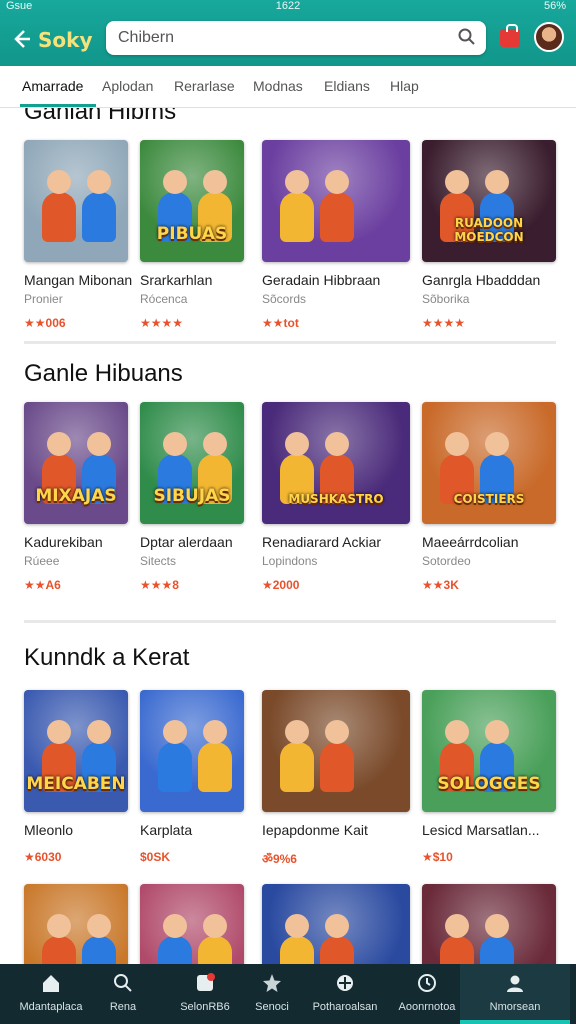 The height and width of the screenshot is (1024, 576). Describe the element at coordinates (51, 983) in the screenshot. I see `home-icon` at that location.